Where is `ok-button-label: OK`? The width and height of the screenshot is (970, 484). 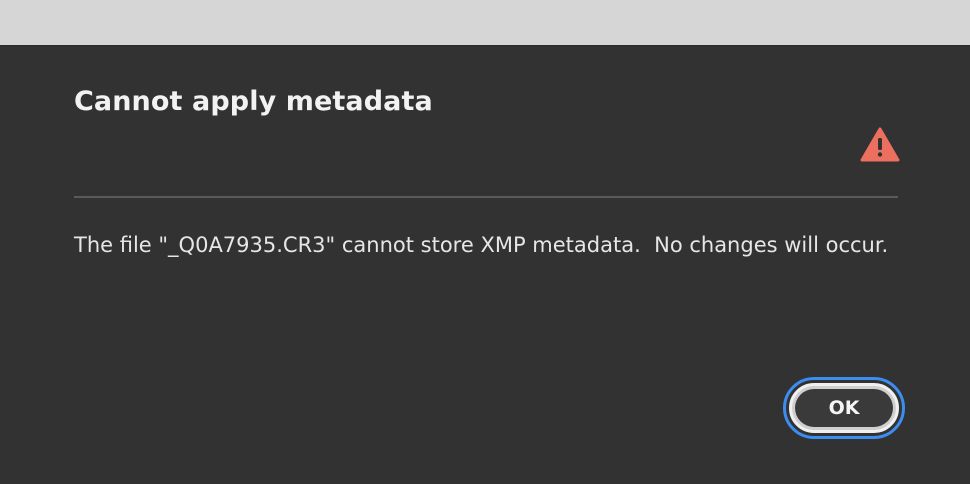 ok-button-label: OK is located at coordinates (844, 408).